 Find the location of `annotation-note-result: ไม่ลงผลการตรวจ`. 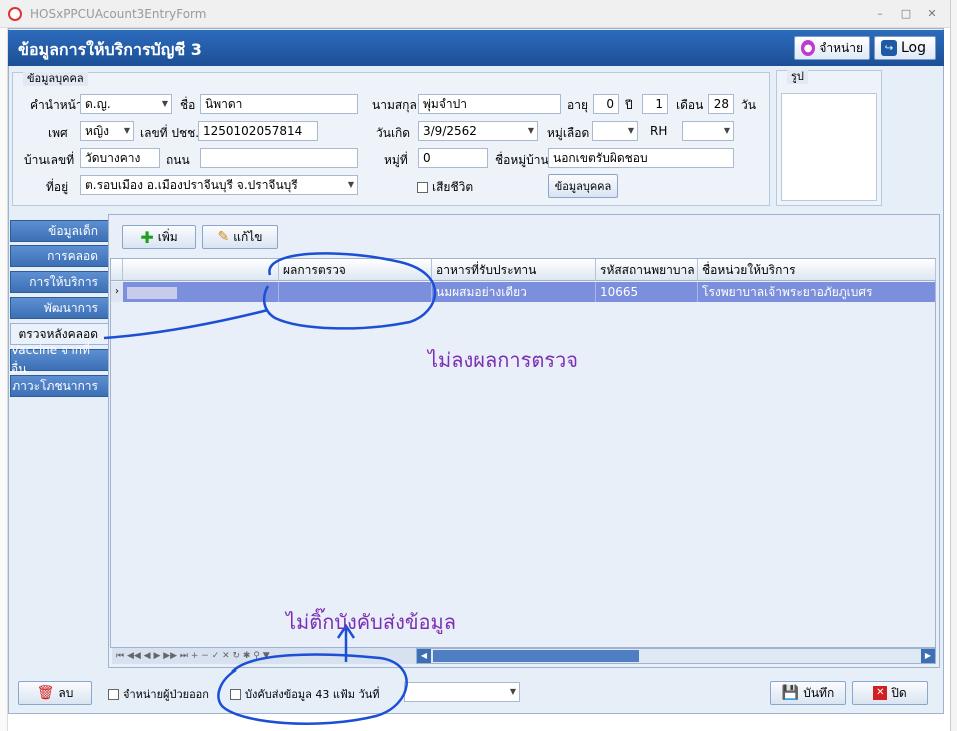

annotation-note-result: ไม่ลงผลการตรวจ is located at coordinates (503, 360).